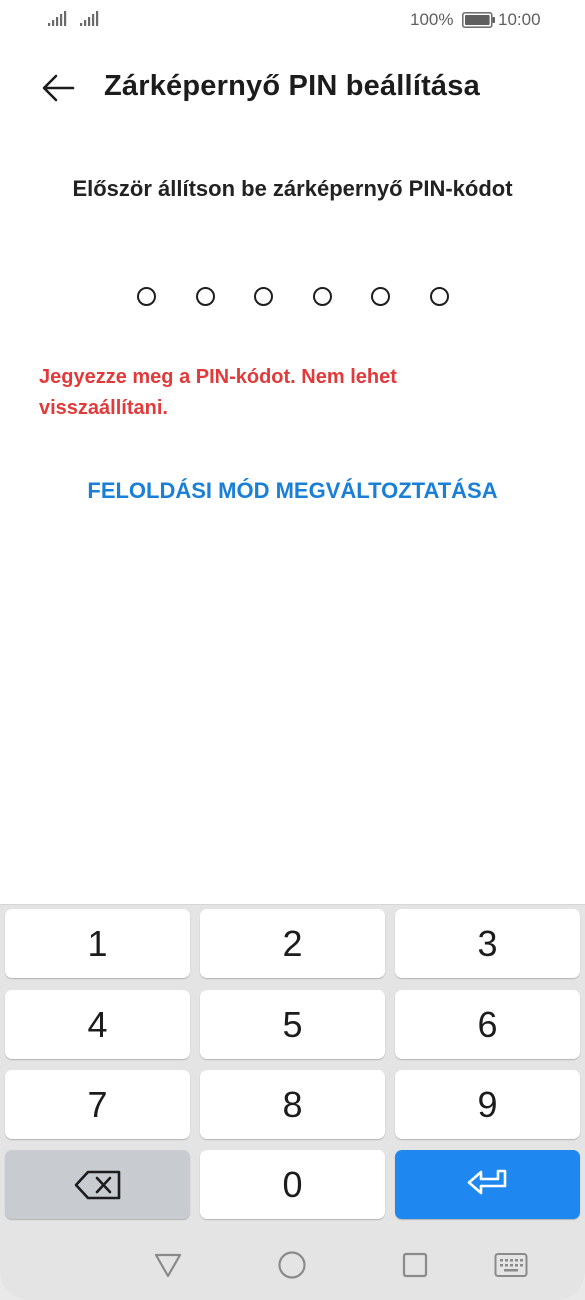  I want to click on backspace-icon, so click(97, 1184).